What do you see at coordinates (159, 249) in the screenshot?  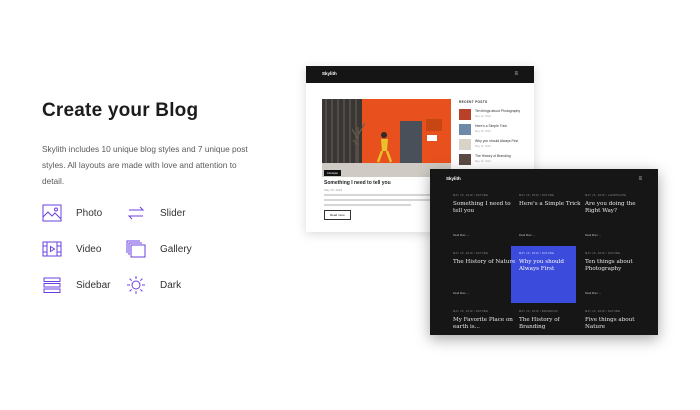 I see `feature-gallery: Gallery` at bounding box center [159, 249].